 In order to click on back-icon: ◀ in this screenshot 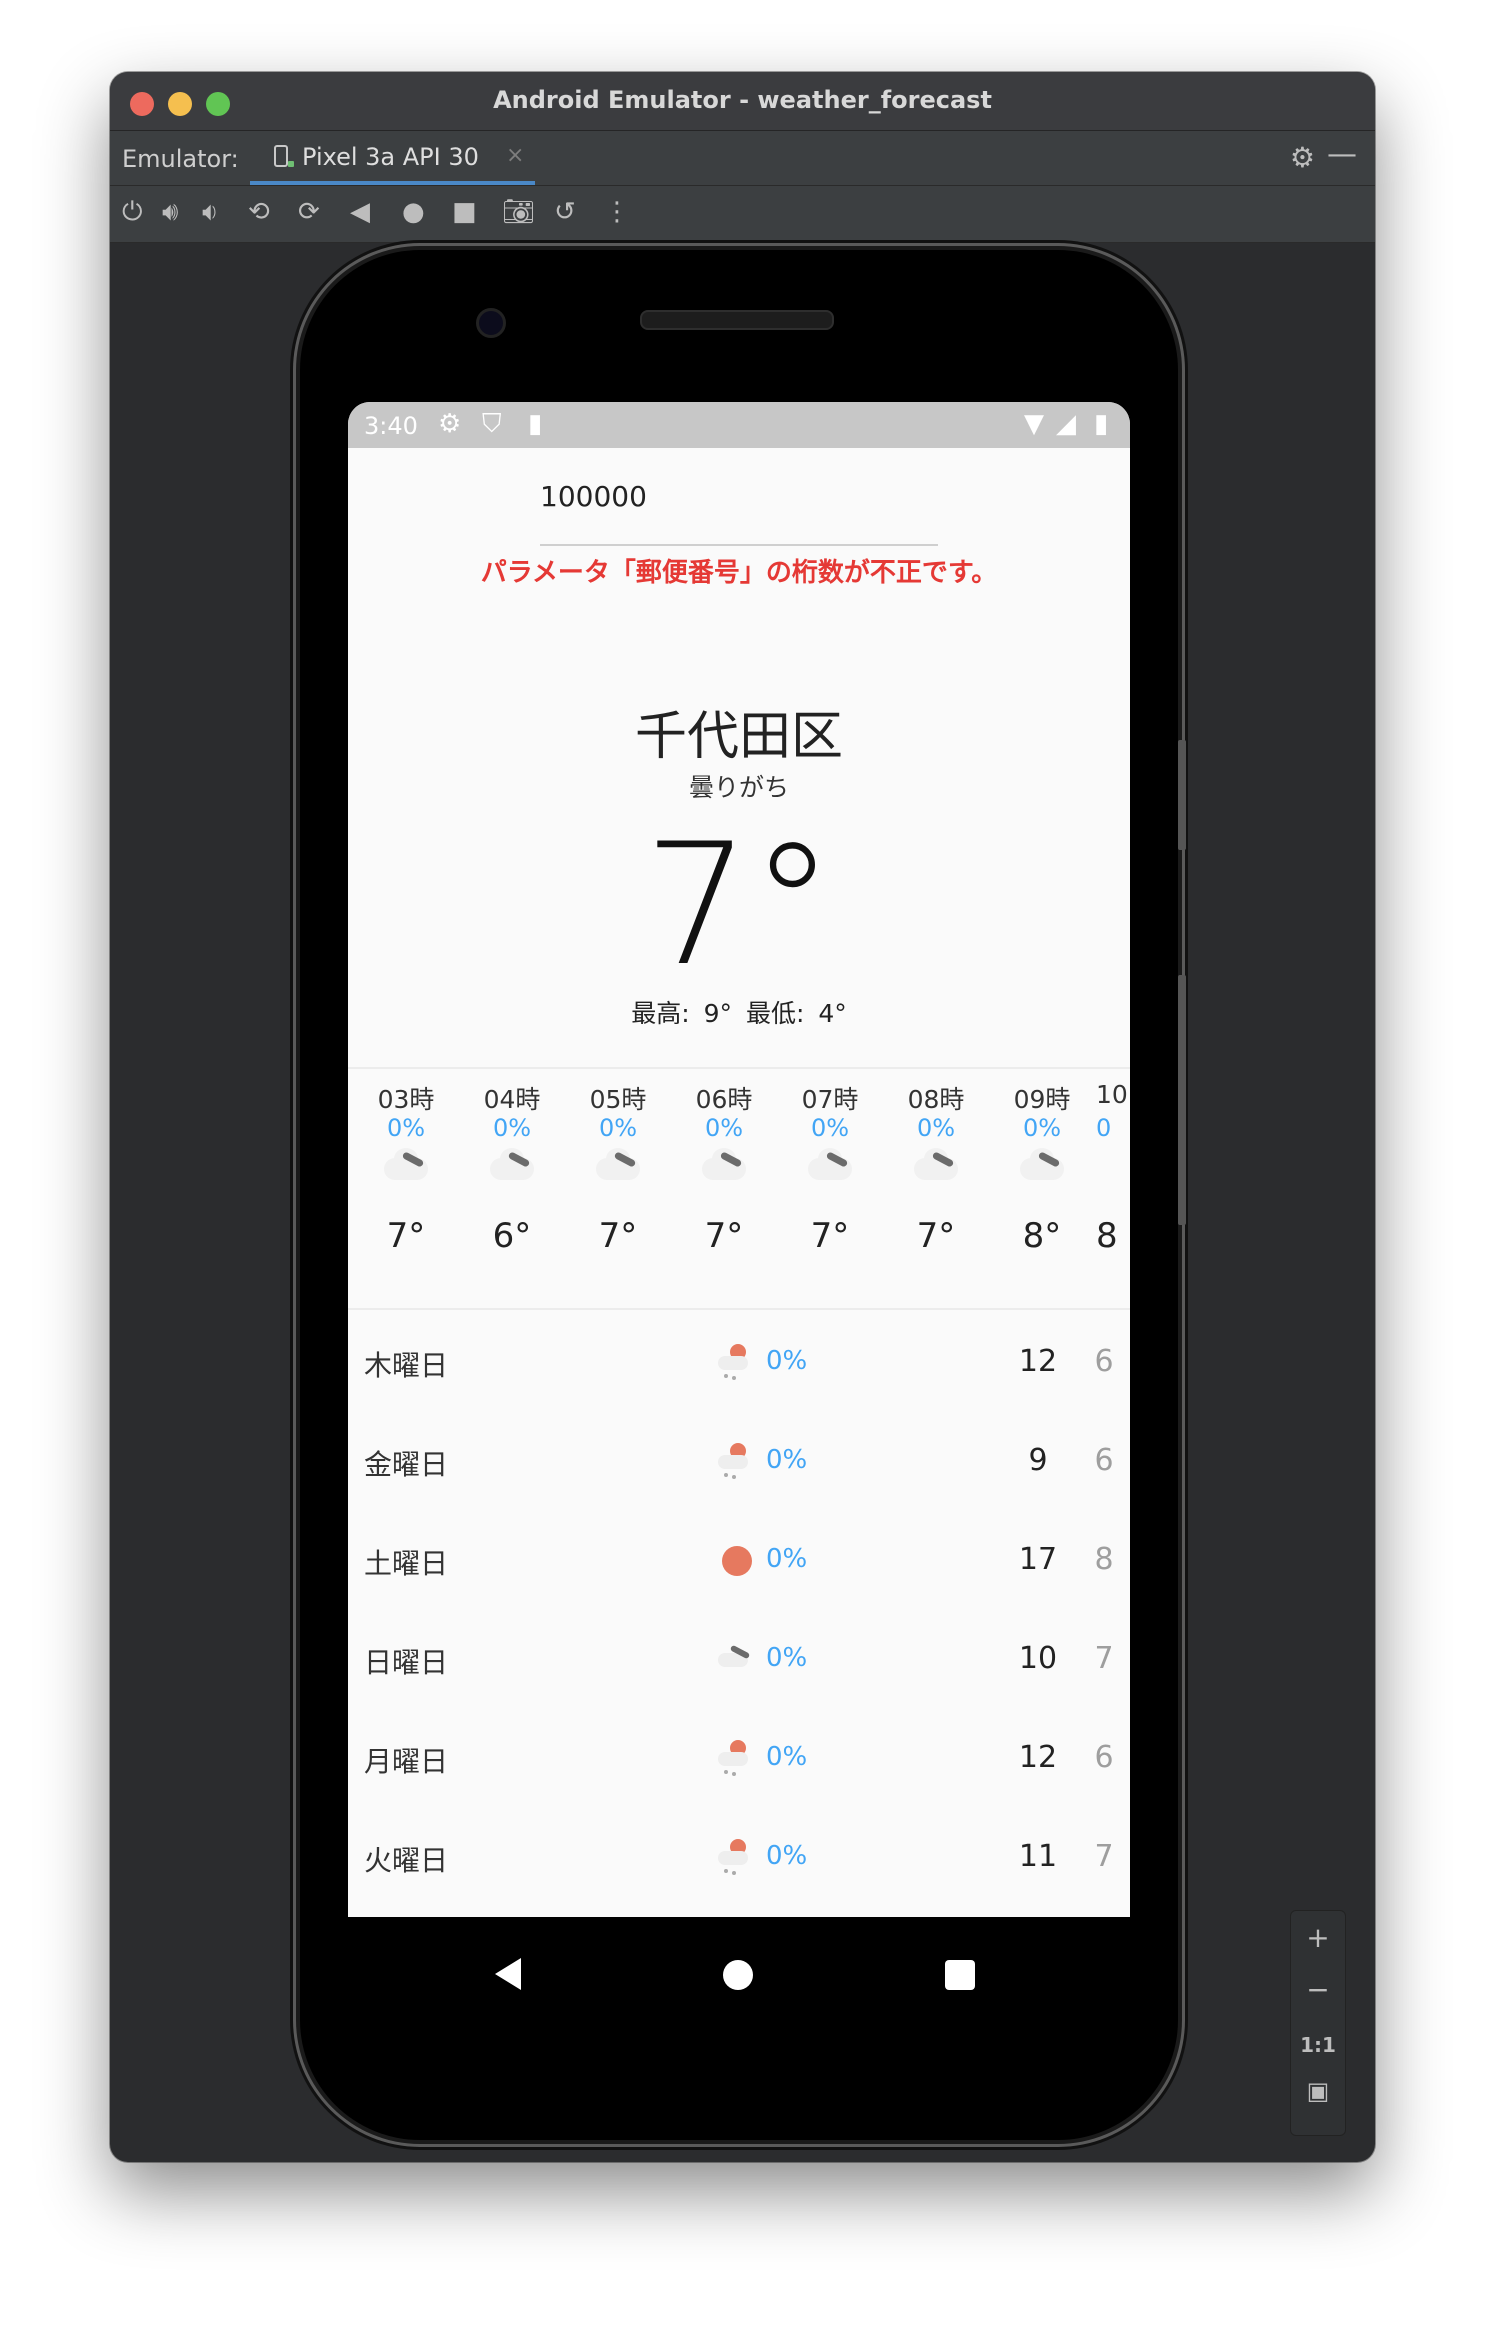, I will do `click(360, 212)`.